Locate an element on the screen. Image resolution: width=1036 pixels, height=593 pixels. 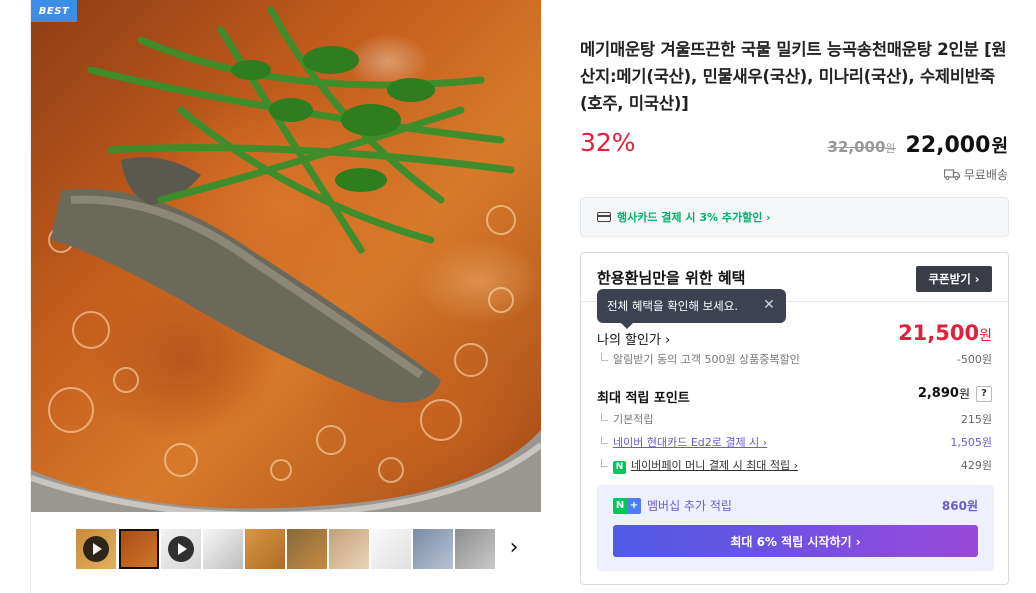
final-price: 22,000 is located at coordinates (948, 145).